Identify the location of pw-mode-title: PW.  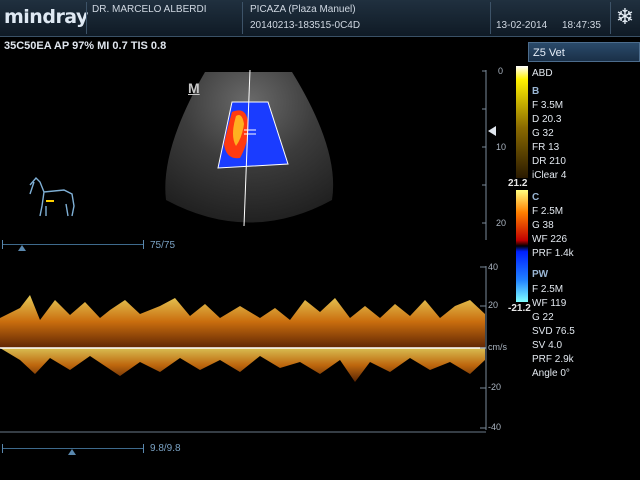
(540, 274).